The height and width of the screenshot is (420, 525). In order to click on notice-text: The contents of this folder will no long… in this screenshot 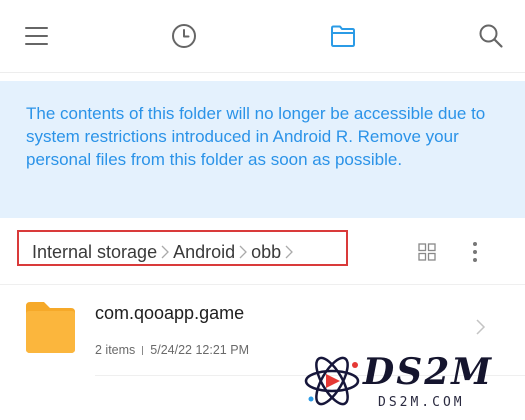, I will do `click(256, 136)`.